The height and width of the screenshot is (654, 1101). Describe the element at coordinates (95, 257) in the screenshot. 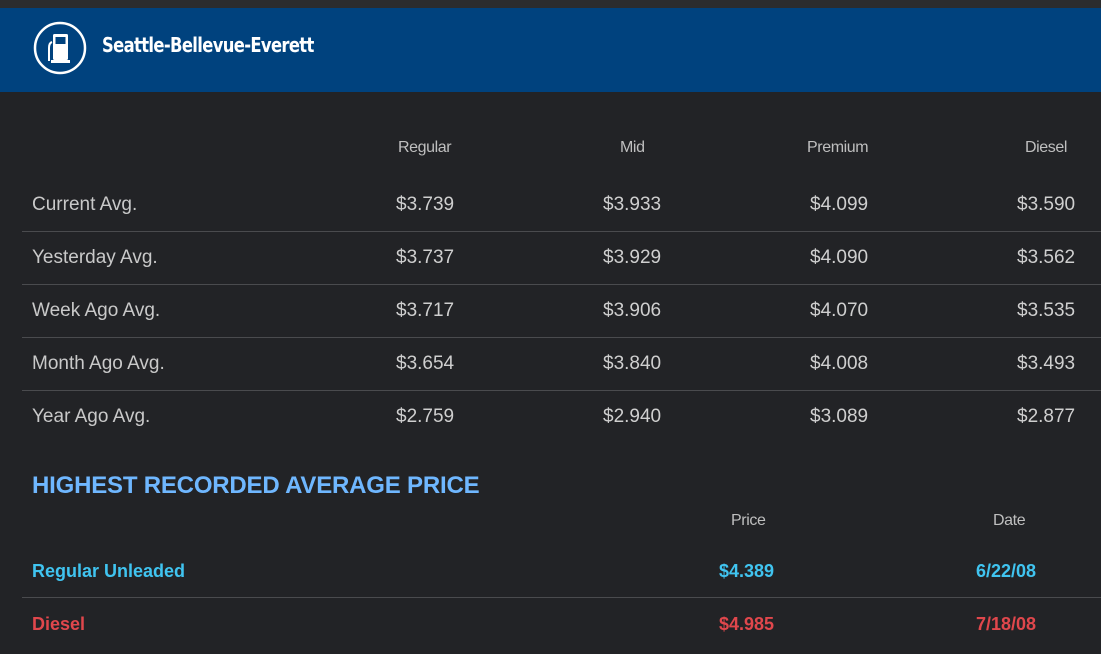

I see `row-label: Yesterday Avg.` at that location.